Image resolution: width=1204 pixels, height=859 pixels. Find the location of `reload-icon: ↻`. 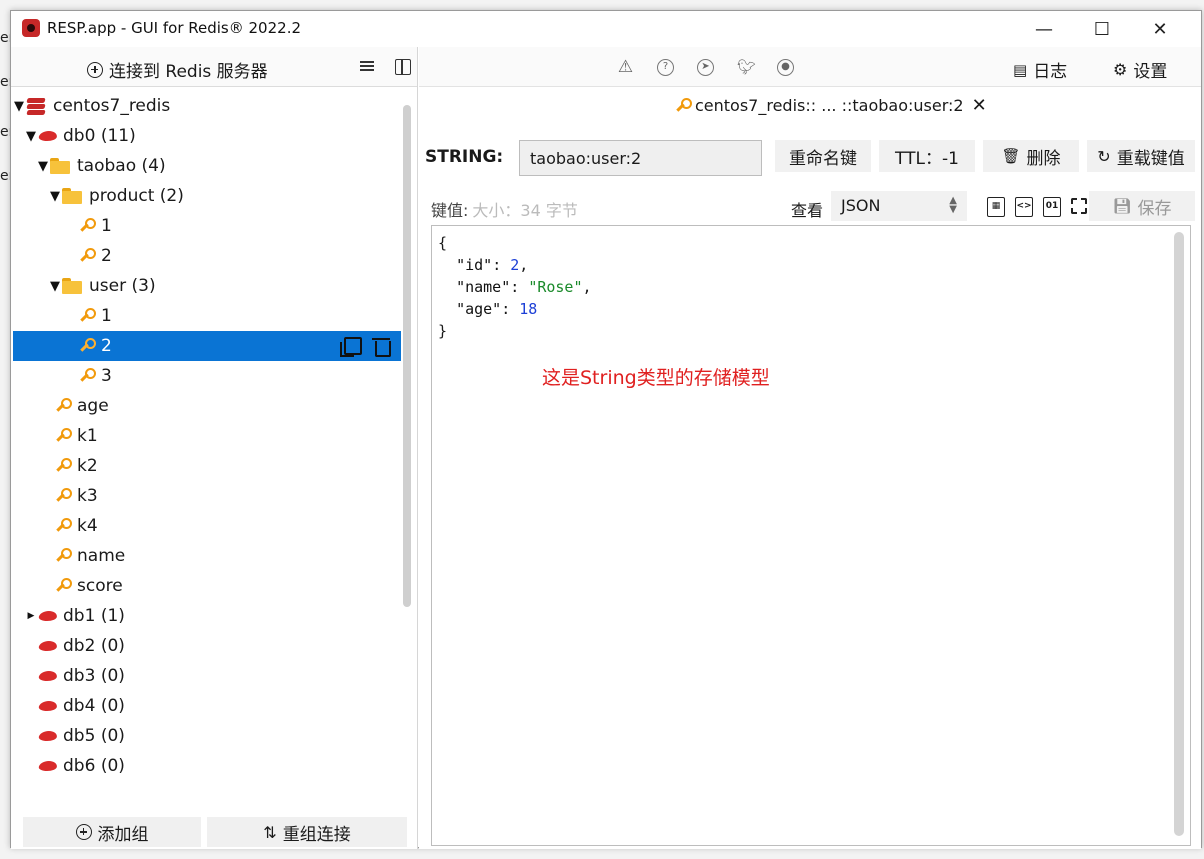

reload-icon: ↻ is located at coordinates (1104, 156).